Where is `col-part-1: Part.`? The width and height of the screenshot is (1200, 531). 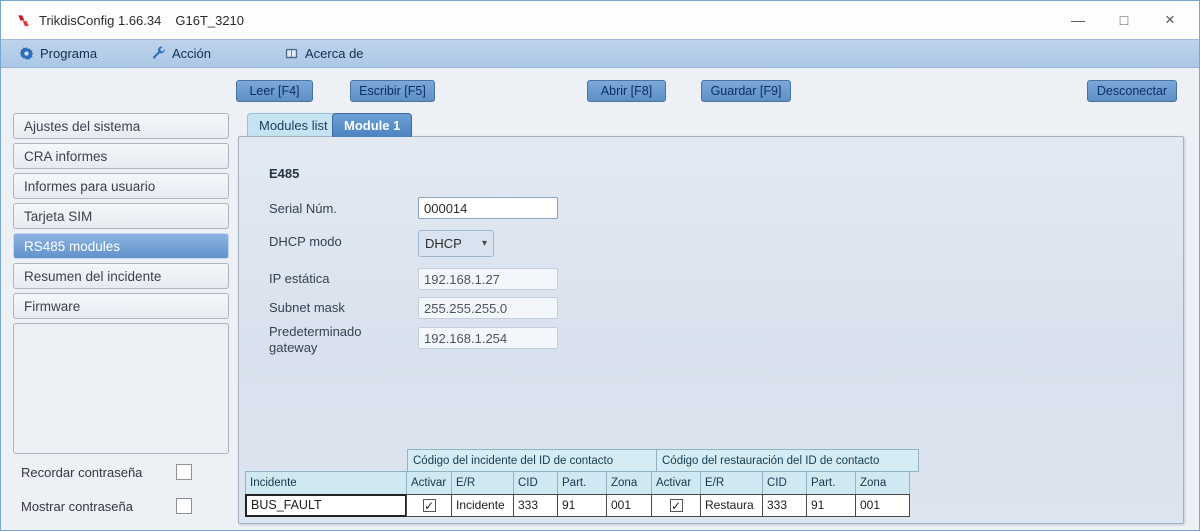 col-part-1: Part. is located at coordinates (582, 483).